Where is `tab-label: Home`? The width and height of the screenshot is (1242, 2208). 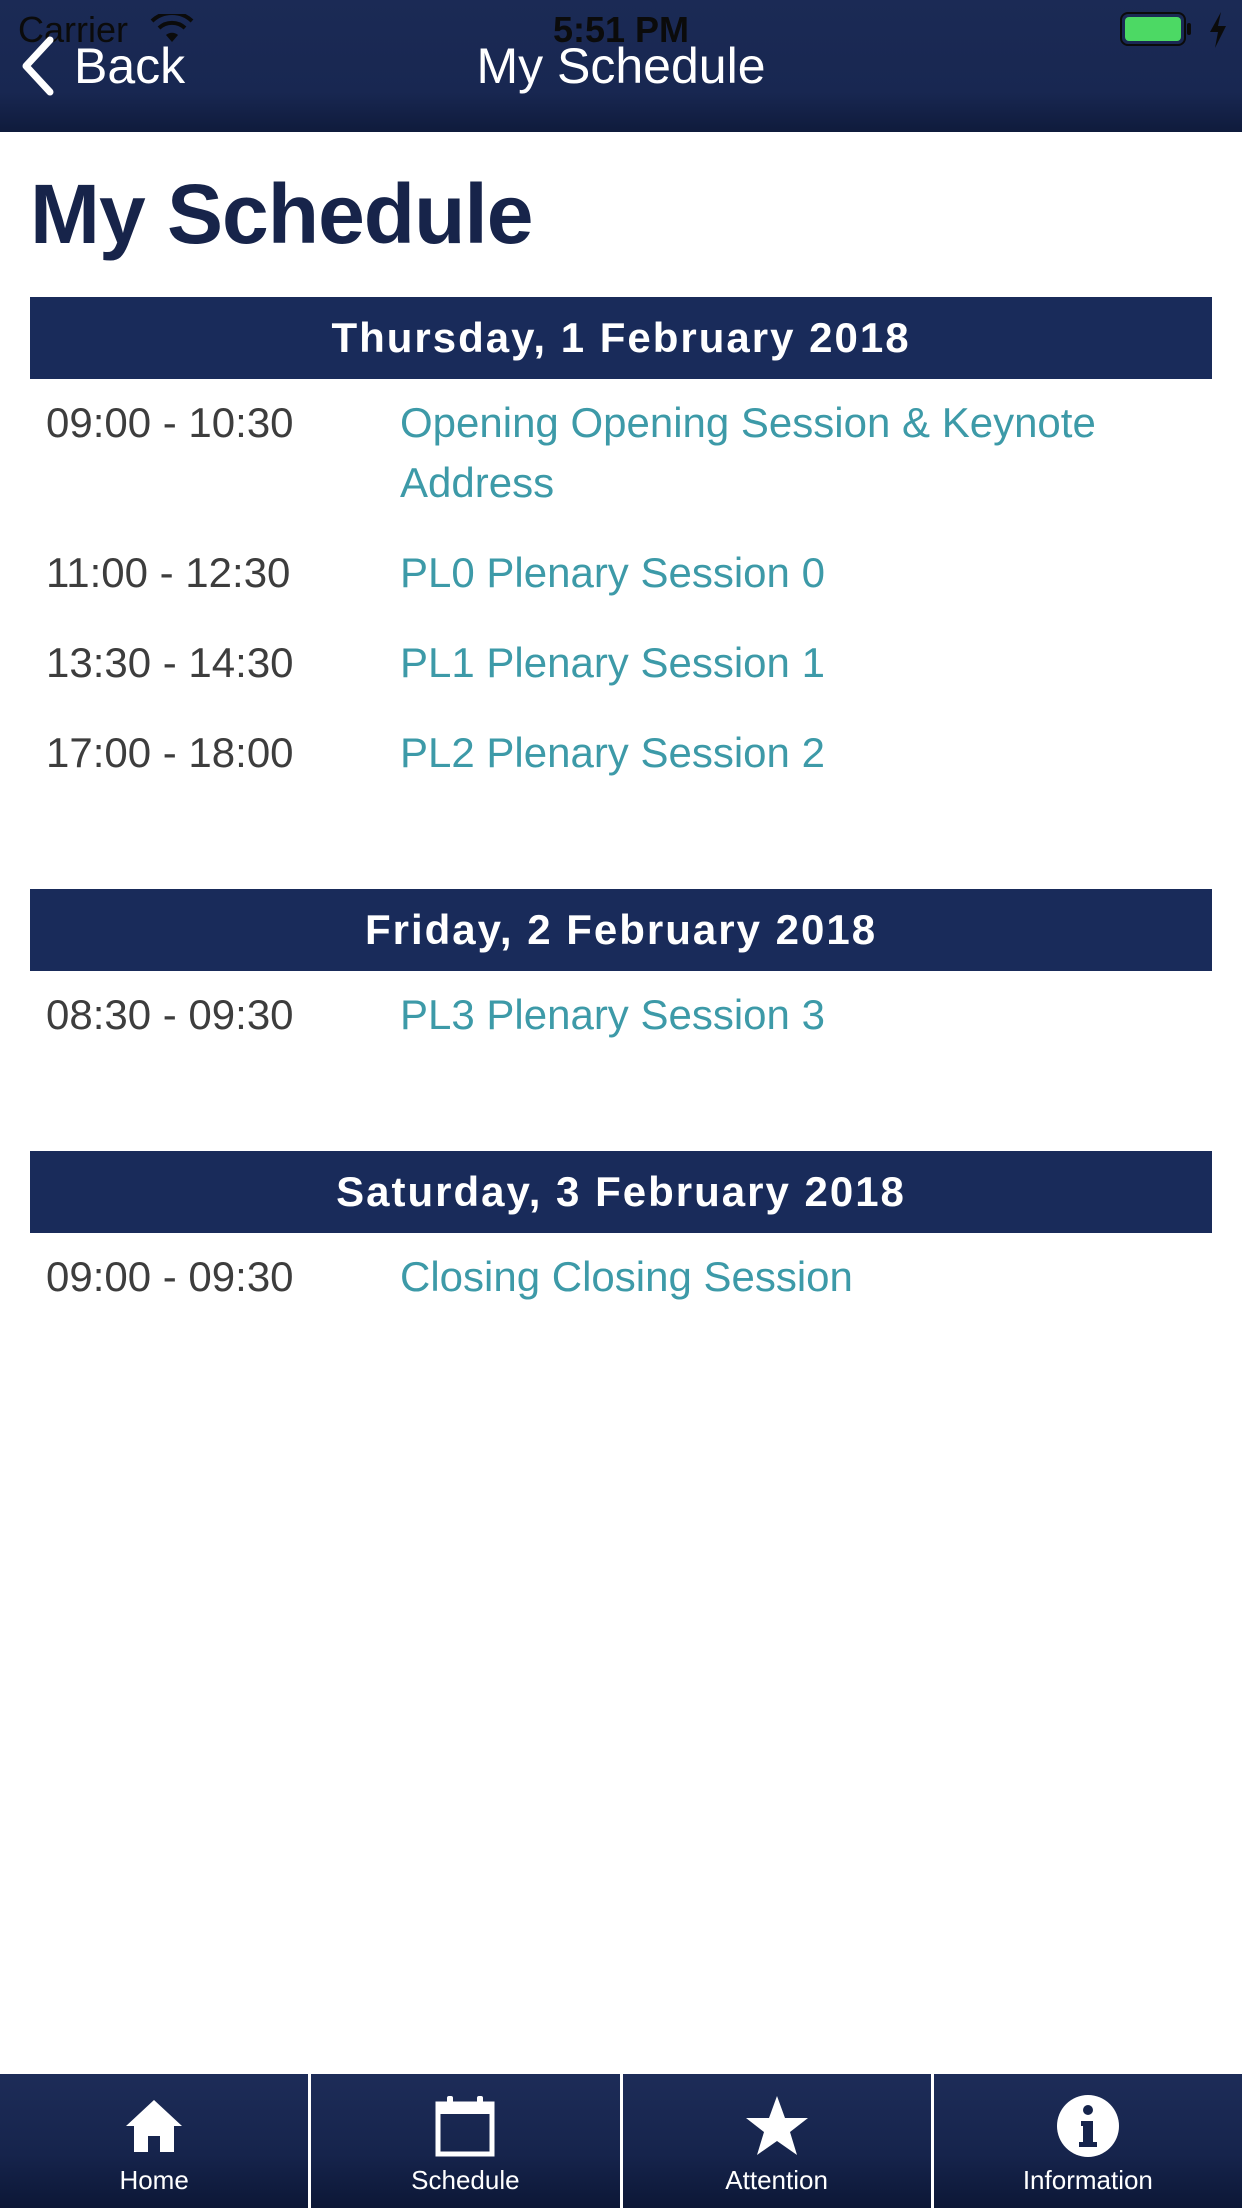
tab-label: Home is located at coordinates (154, 2180).